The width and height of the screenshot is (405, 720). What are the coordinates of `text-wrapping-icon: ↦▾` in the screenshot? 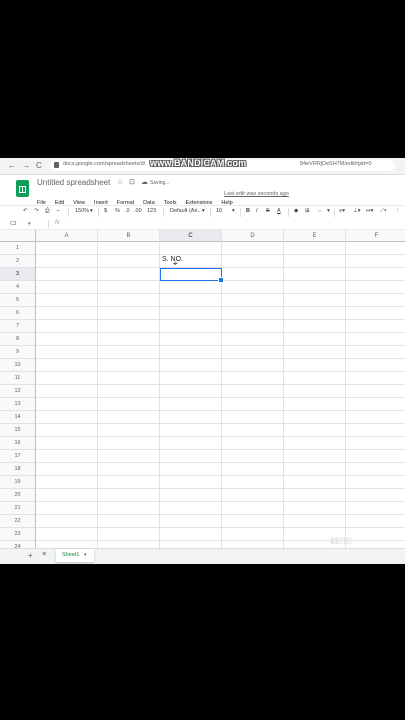 It's located at (369, 211).